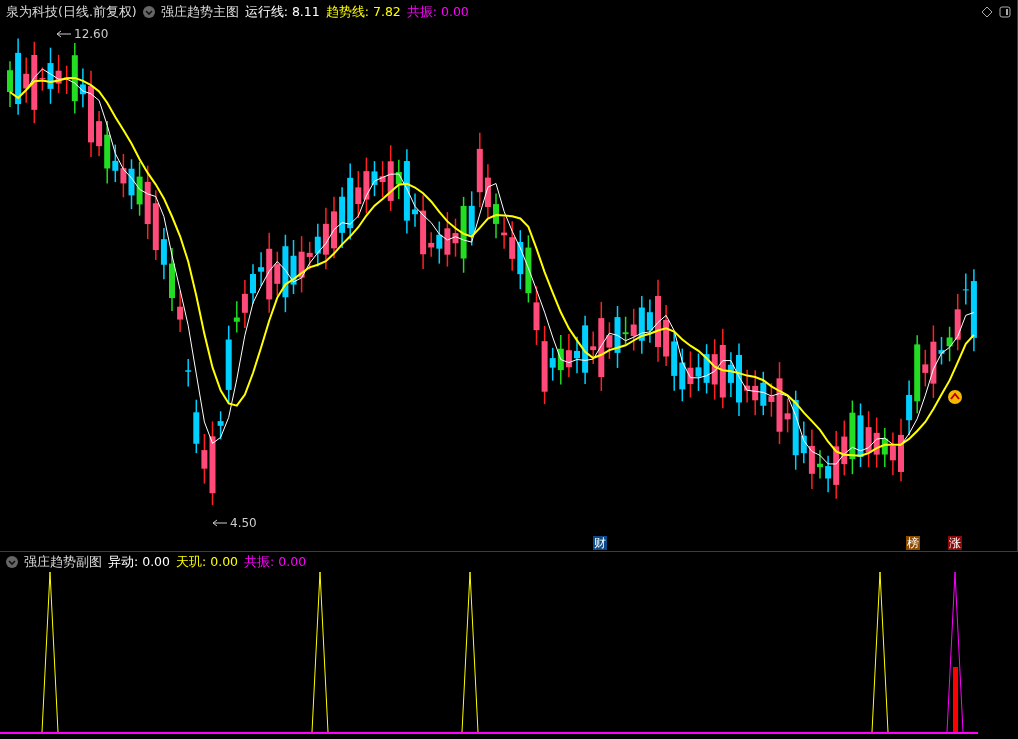  What do you see at coordinates (82, 34) in the screenshot?
I see `high-price-label: 12.60` at bounding box center [82, 34].